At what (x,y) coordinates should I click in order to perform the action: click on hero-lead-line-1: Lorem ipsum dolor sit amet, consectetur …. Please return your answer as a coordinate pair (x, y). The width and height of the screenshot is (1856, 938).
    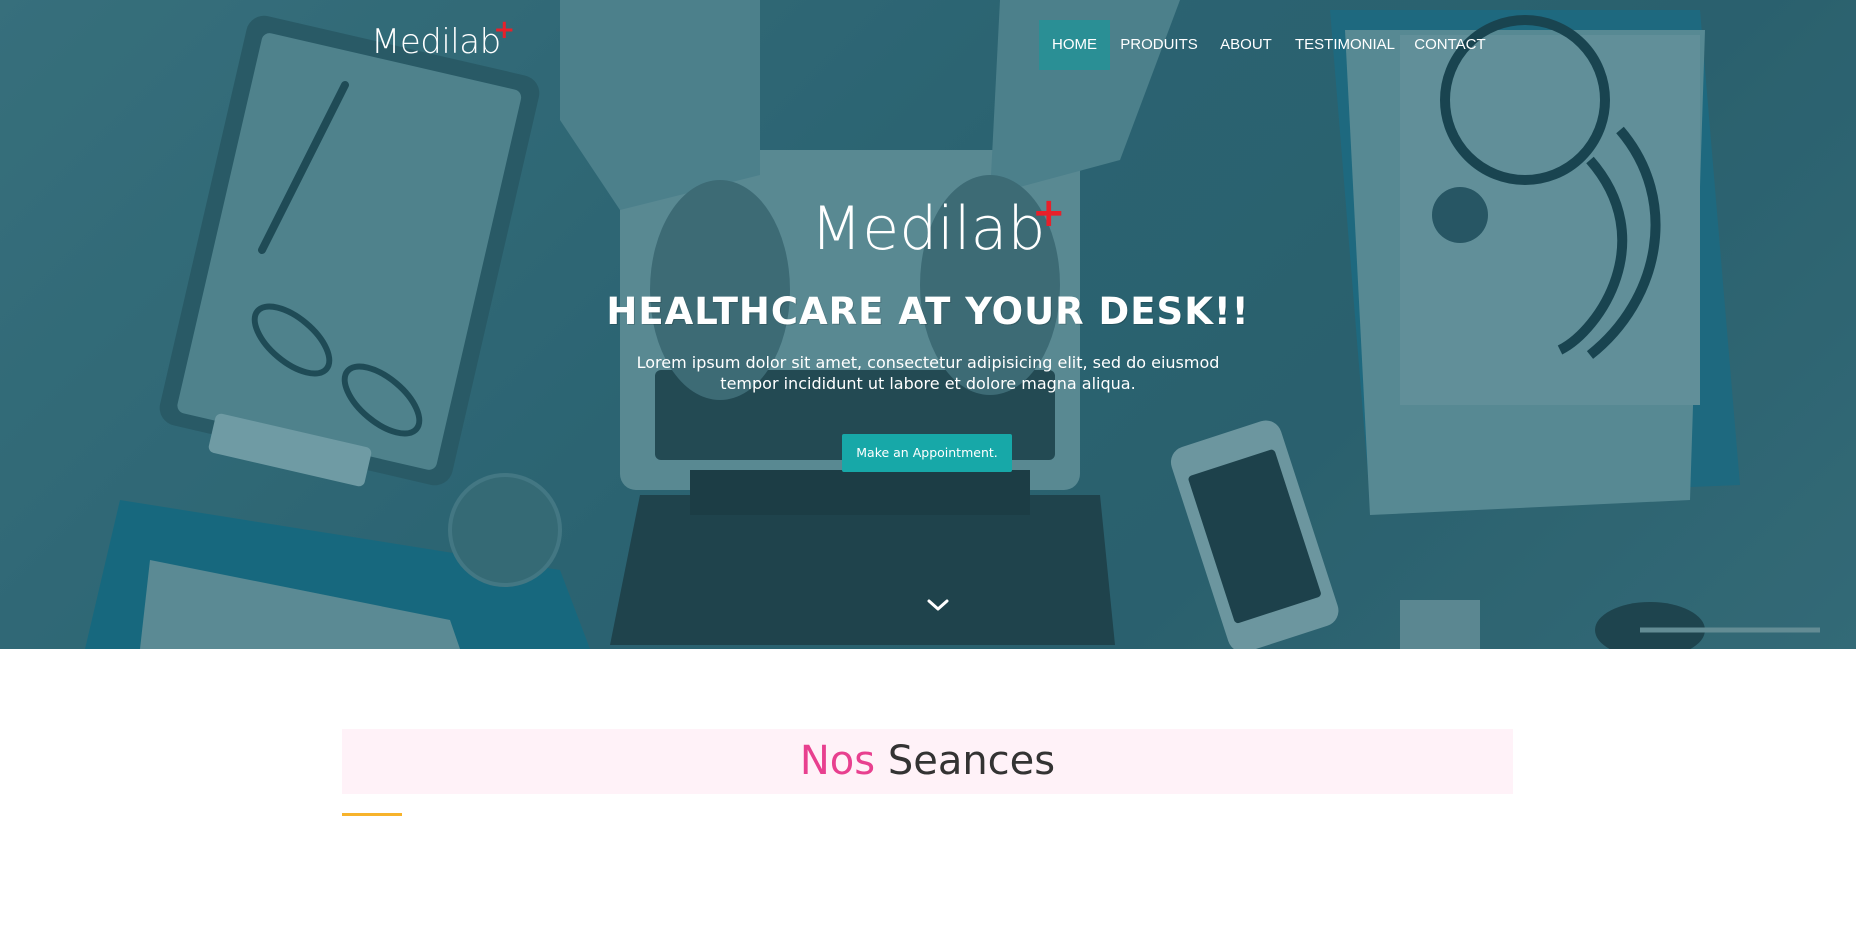
    Looking at the image, I should click on (928, 362).